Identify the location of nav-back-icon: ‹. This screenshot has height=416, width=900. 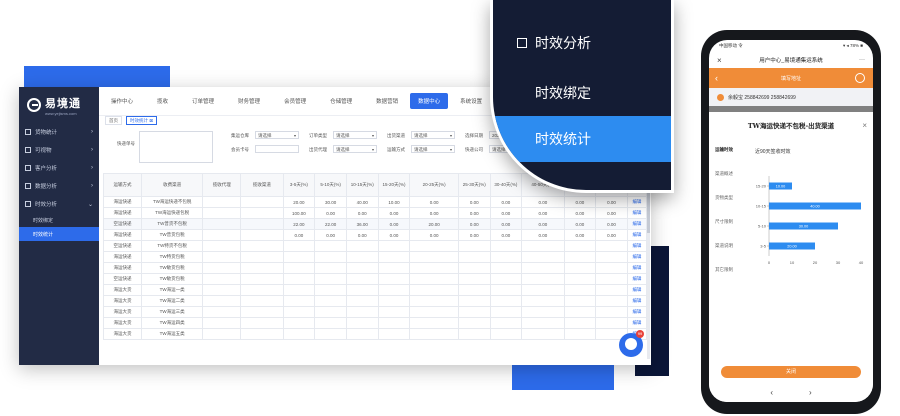
(771, 392).